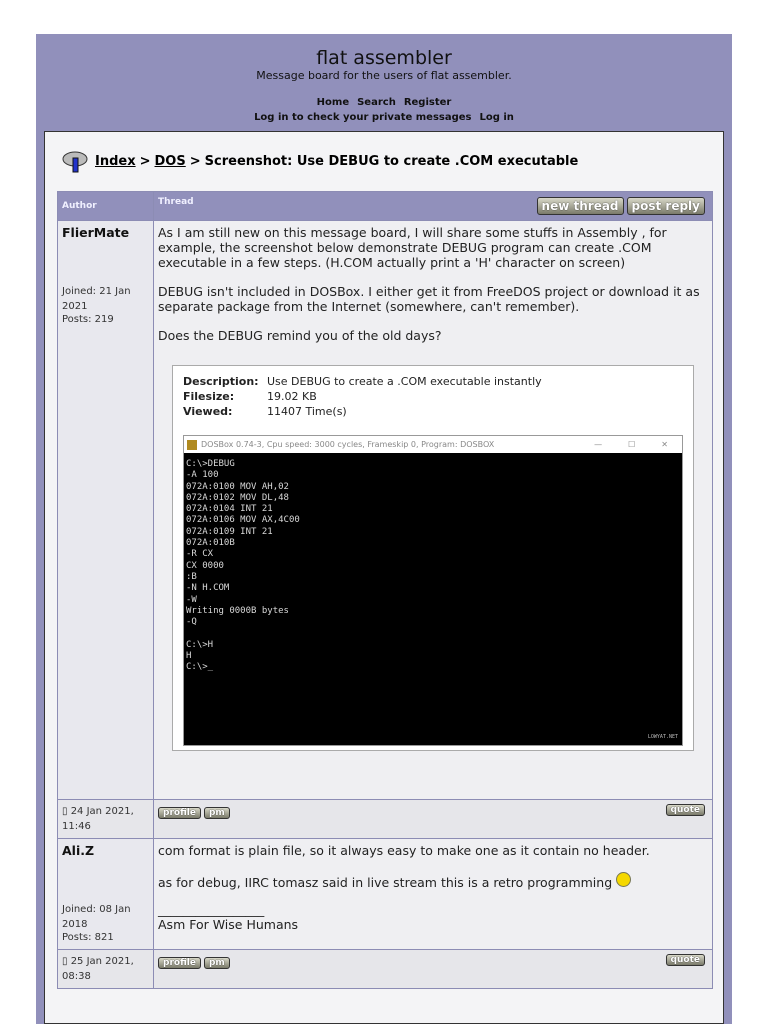 The height and width of the screenshot is (1024, 768). I want to click on watermark: LOWYAT.NET, so click(662, 736).